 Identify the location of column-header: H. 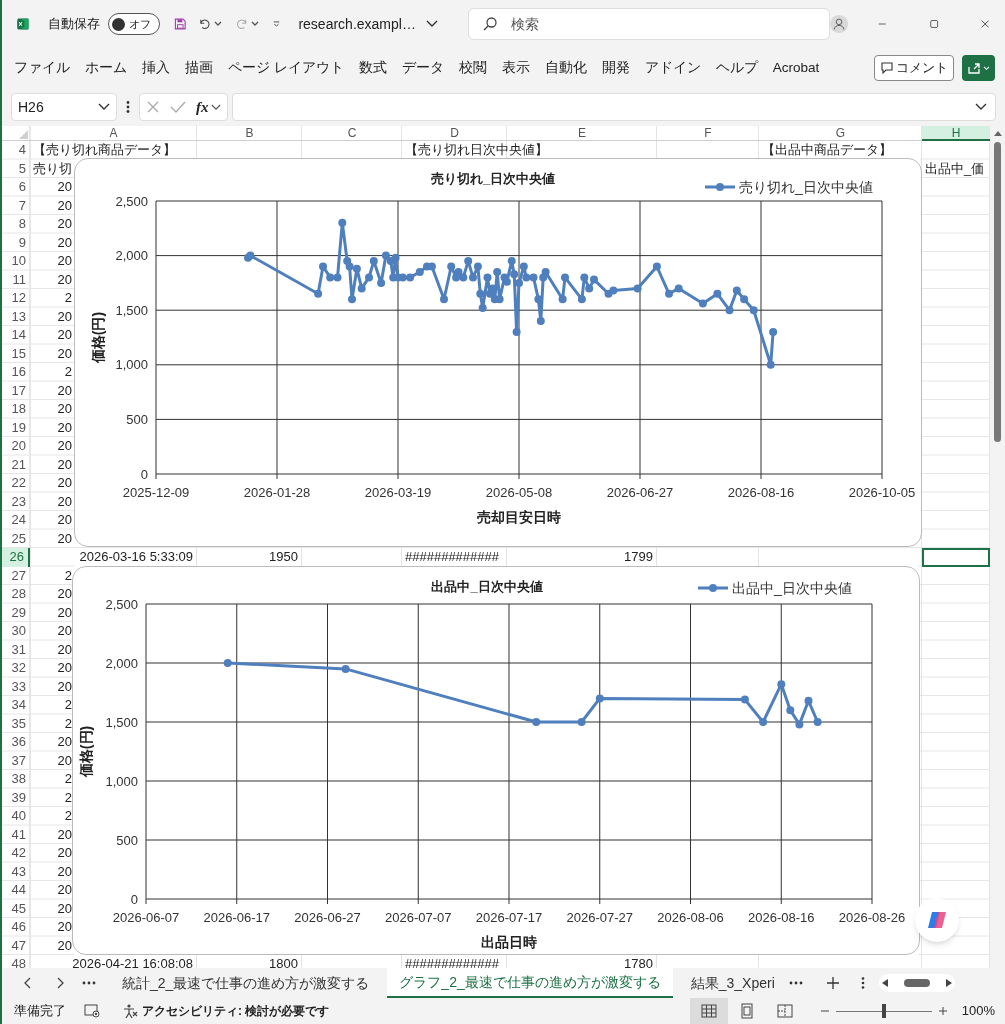
(956, 133).